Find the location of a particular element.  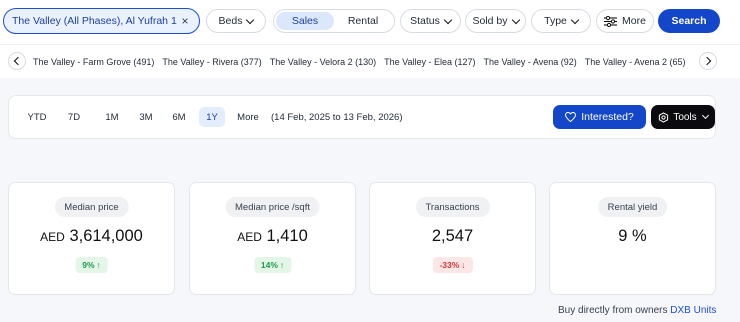

period-option: More is located at coordinates (248, 117).